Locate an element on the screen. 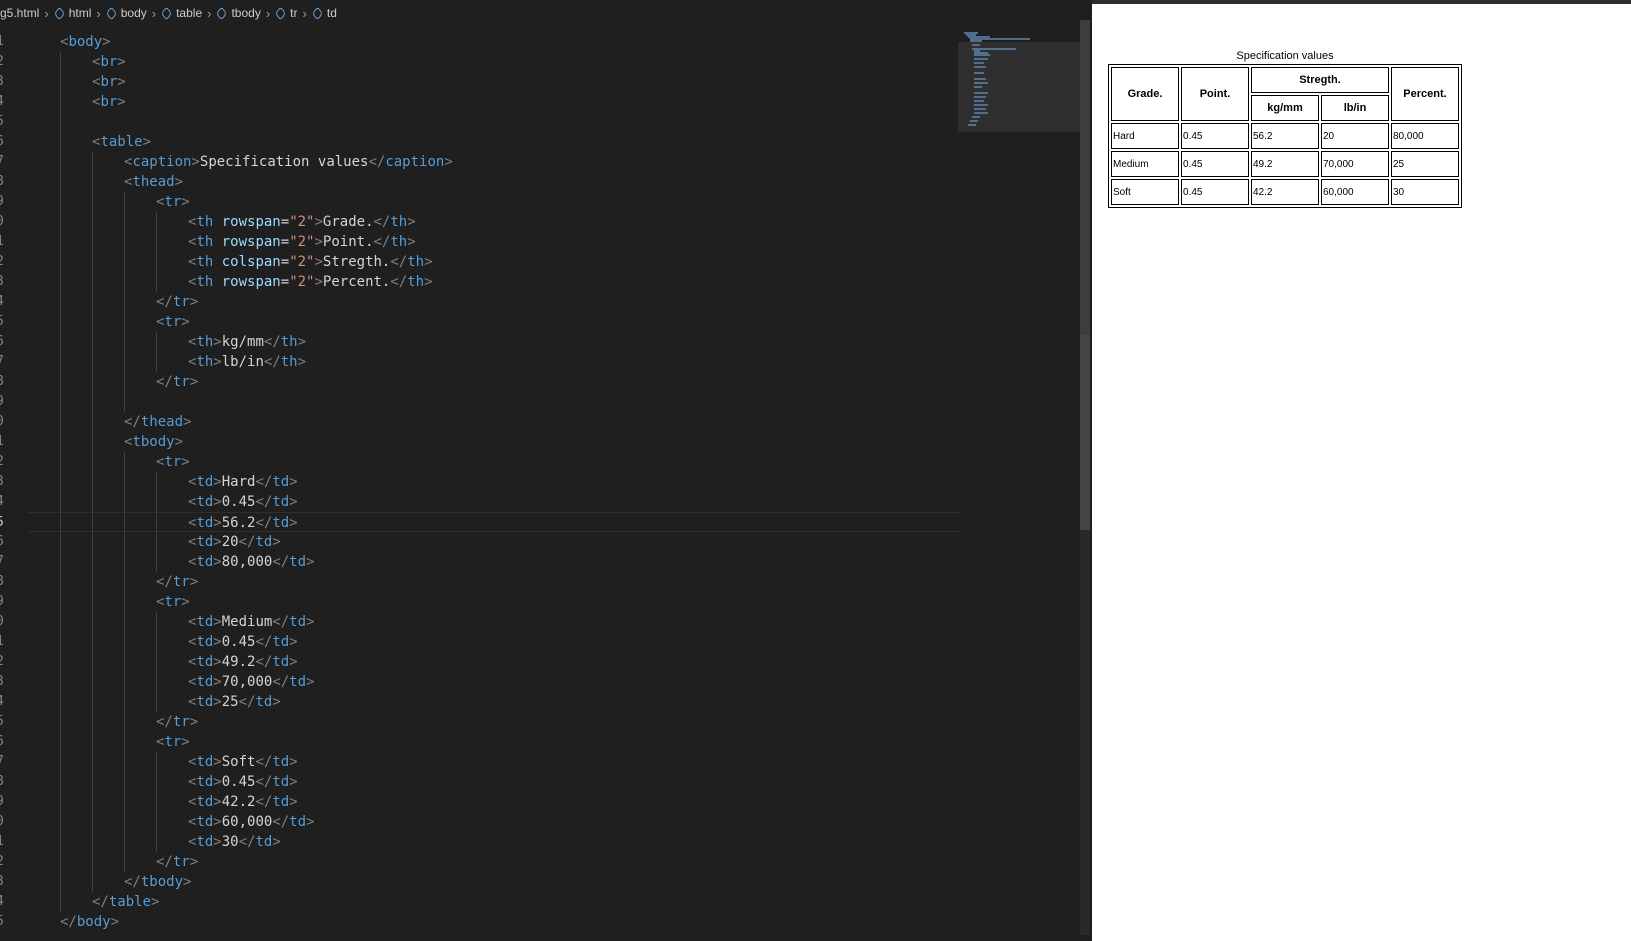 The width and height of the screenshot is (1631, 941). code-line: 3 <td>Hard</td> is located at coordinates (480, 482).